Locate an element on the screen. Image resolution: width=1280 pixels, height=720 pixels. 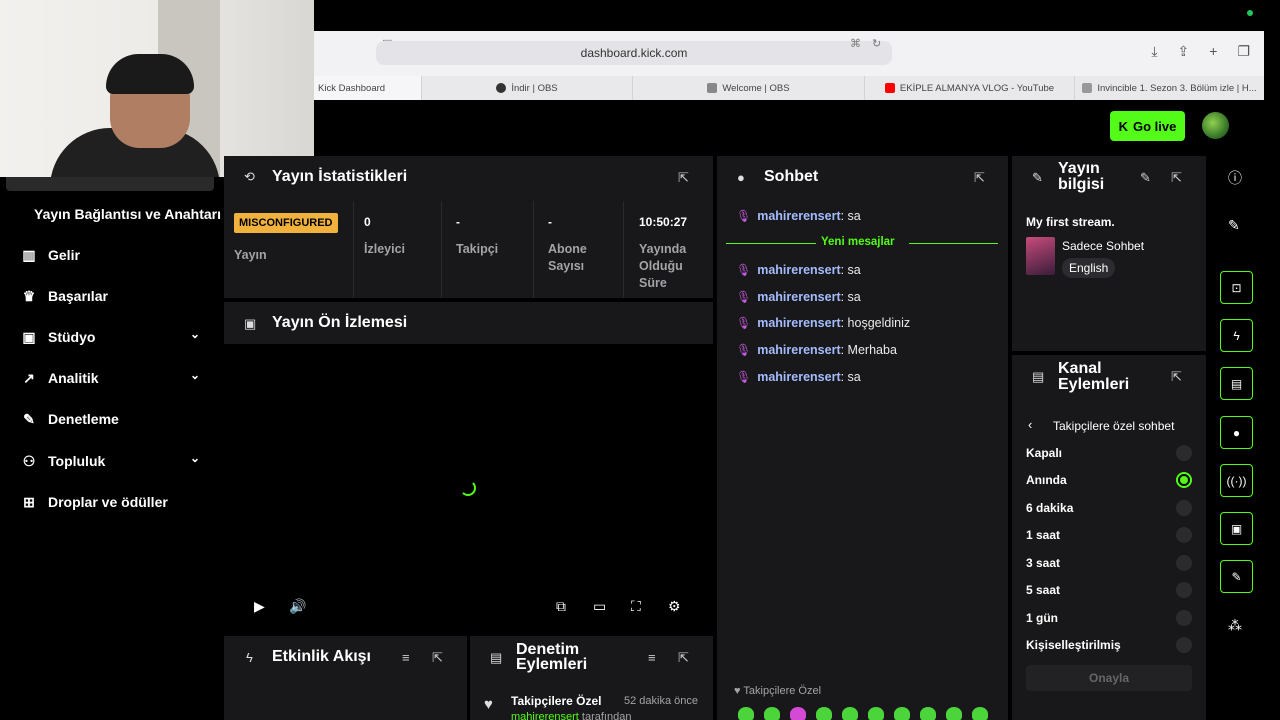
category-name: Sadece Sohbet is located at coordinates (1103, 246).